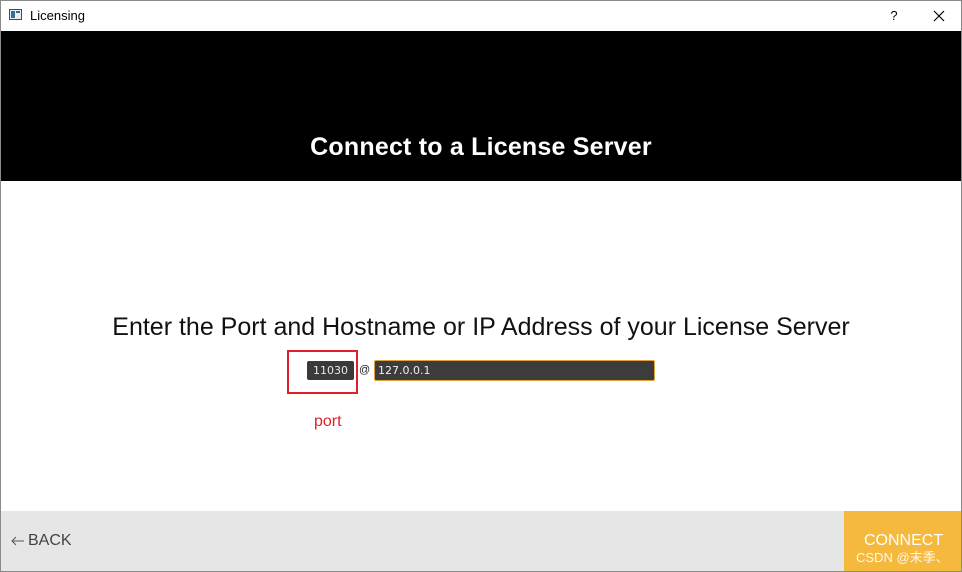 The height and width of the screenshot is (572, 962). I want to click on window-title: Licensing, so click(57, 15).